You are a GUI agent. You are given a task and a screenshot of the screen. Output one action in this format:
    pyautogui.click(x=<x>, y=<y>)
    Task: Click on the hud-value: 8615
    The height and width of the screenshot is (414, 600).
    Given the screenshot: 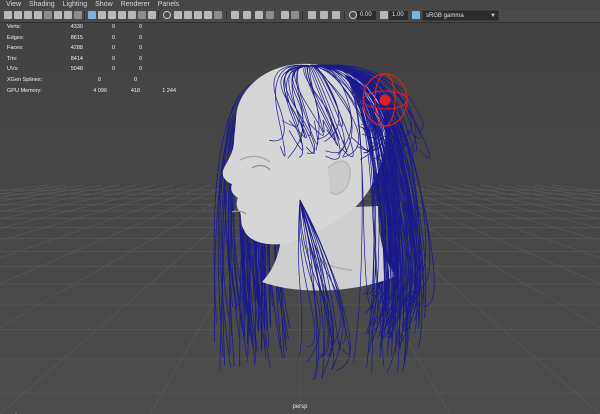 What is the action you would take?
    pyautogui.click(x=76, y=37)
    